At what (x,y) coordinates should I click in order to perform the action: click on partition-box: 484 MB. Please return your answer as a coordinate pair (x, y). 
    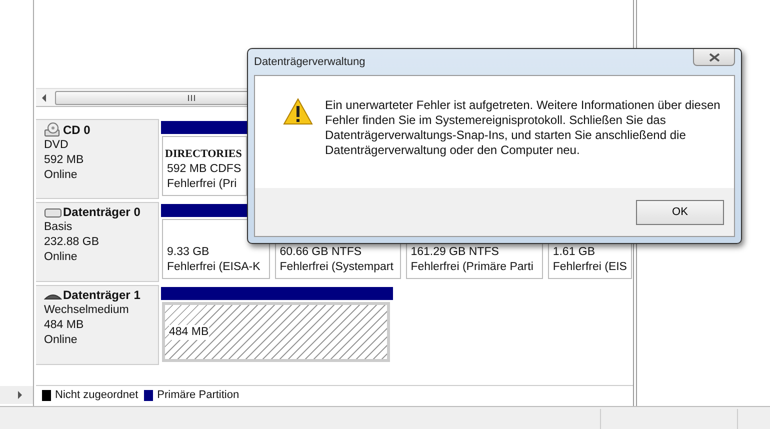
    Looking at the image, I should click on (276, 332).